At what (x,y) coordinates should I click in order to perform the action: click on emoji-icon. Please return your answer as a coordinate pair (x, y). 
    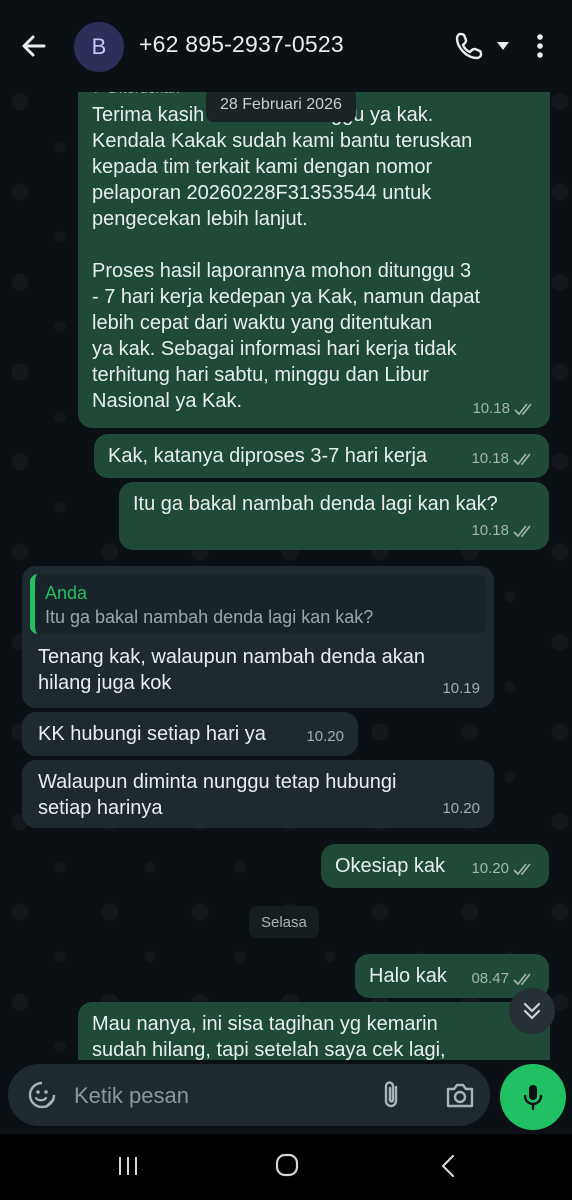
    Looking at the image, I should click on (42, 1095).